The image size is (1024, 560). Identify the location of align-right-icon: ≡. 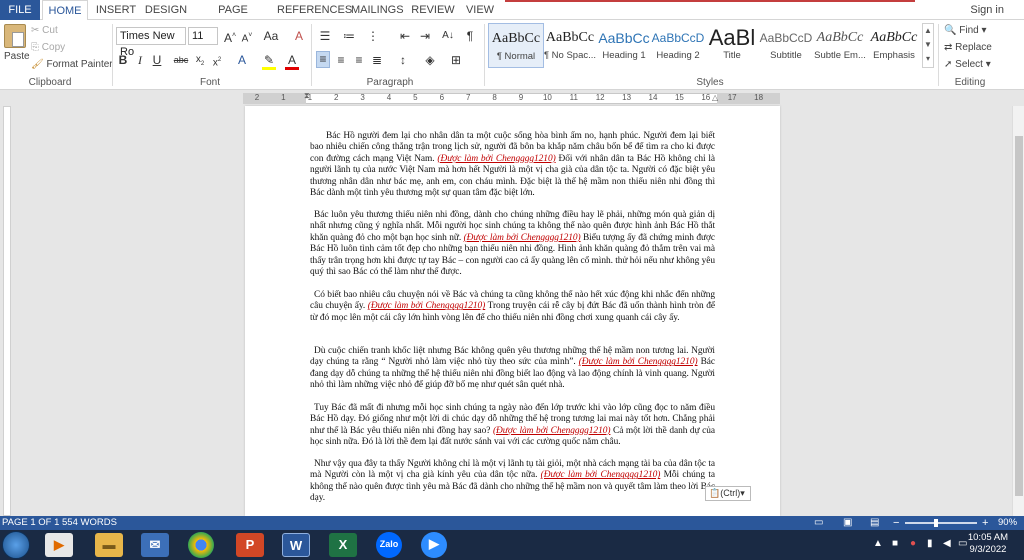
(359, 60).